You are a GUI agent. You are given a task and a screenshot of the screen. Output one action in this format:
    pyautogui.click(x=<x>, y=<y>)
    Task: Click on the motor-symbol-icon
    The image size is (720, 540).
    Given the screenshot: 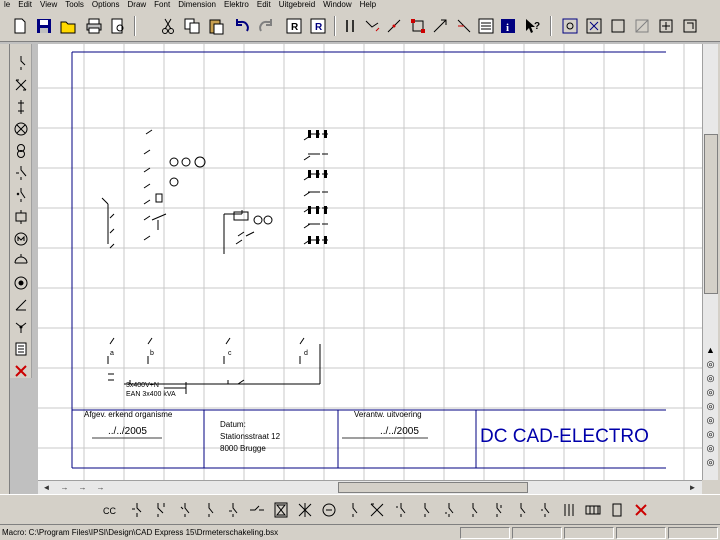 What is the action you would take?
    pyautogui.click(x=21, y=239)
    